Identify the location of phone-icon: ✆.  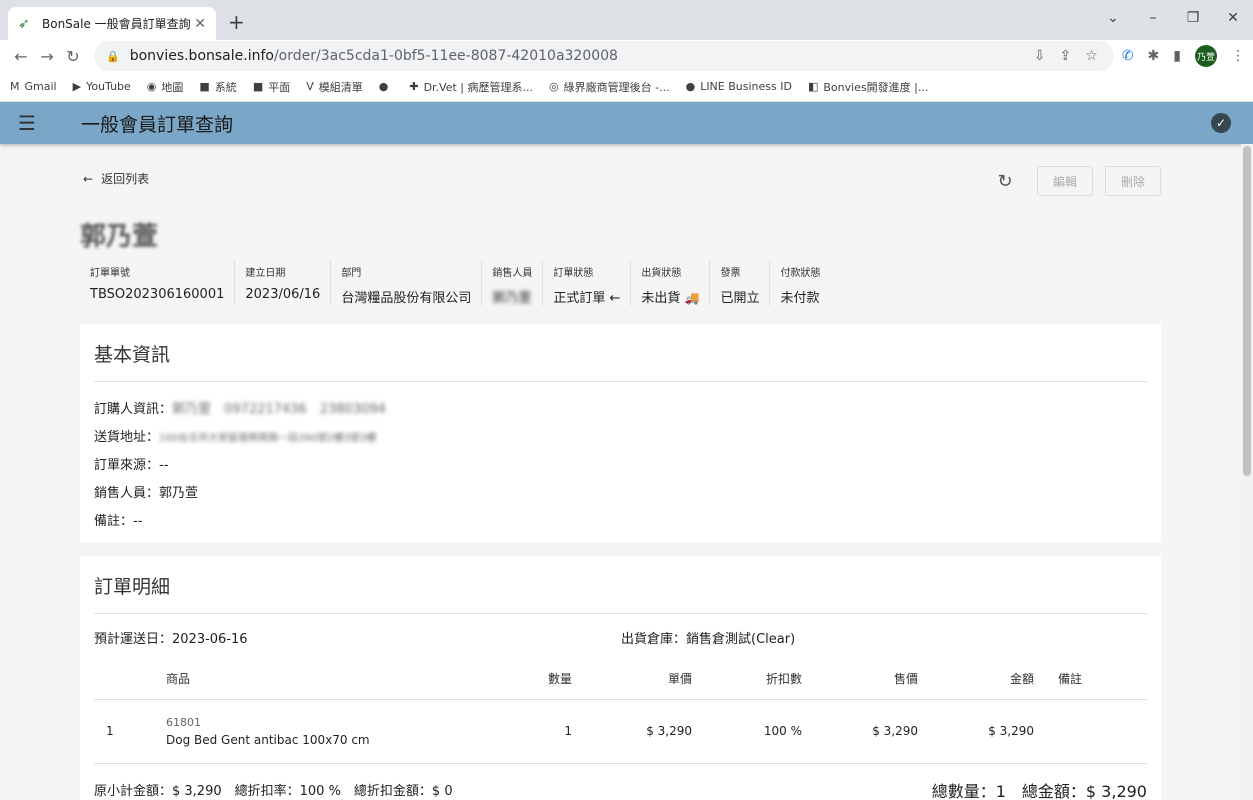
(1128, 56).